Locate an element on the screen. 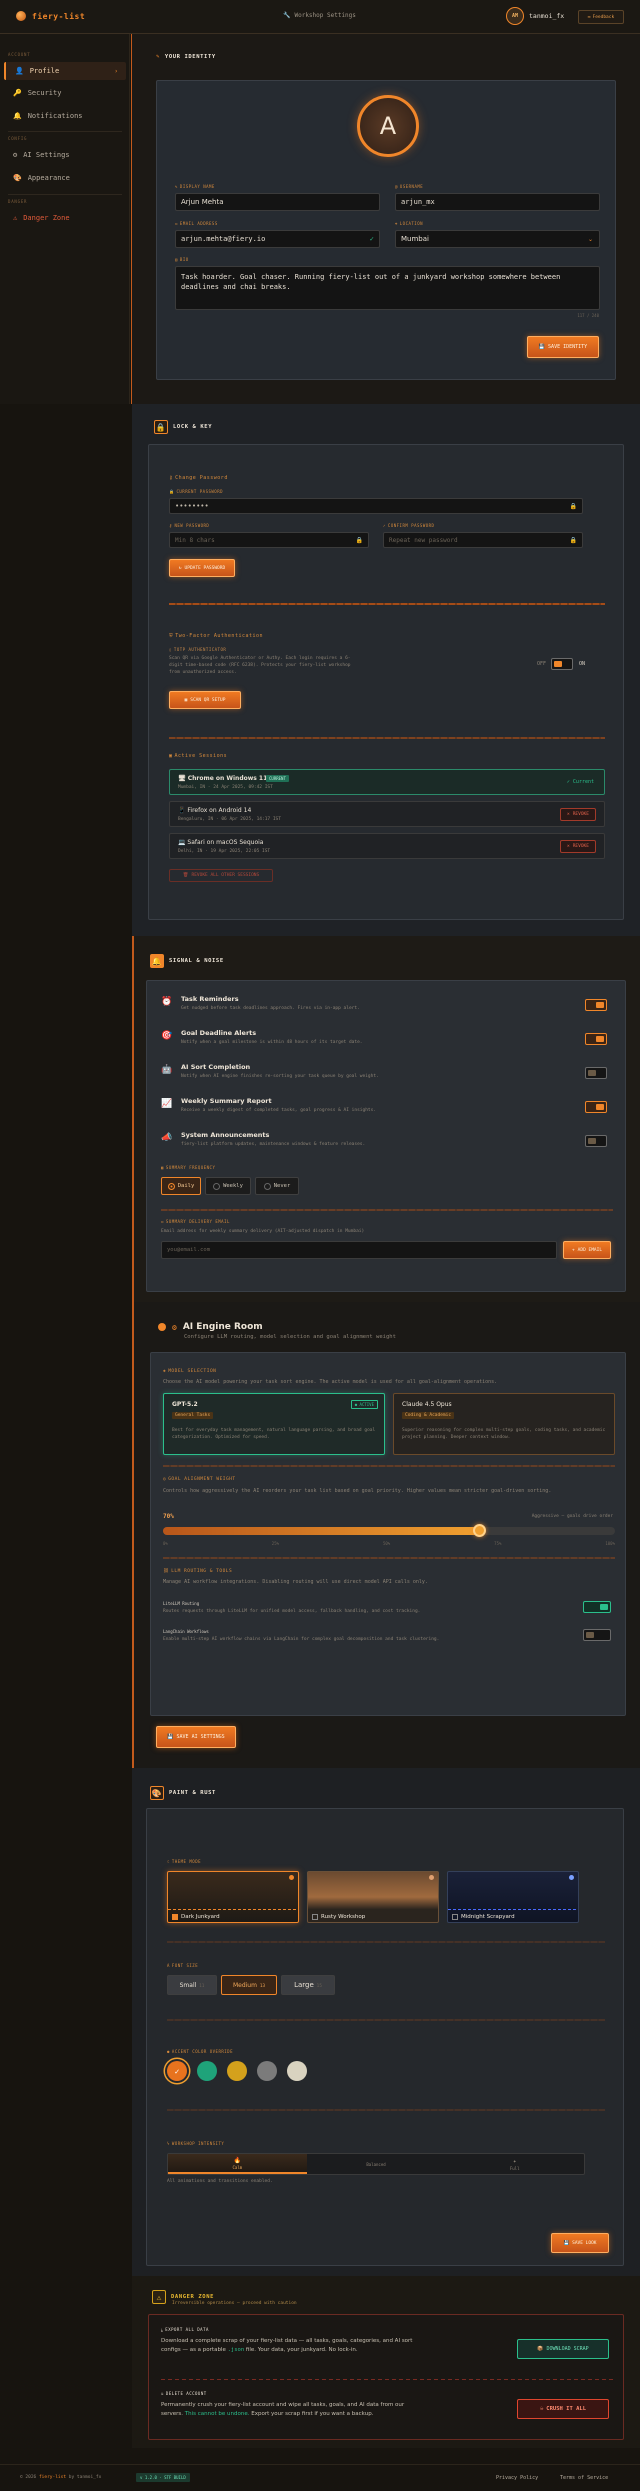  crush-account-button: ☠ CRUSH IT ALL is located at coordinates (563, 2409).